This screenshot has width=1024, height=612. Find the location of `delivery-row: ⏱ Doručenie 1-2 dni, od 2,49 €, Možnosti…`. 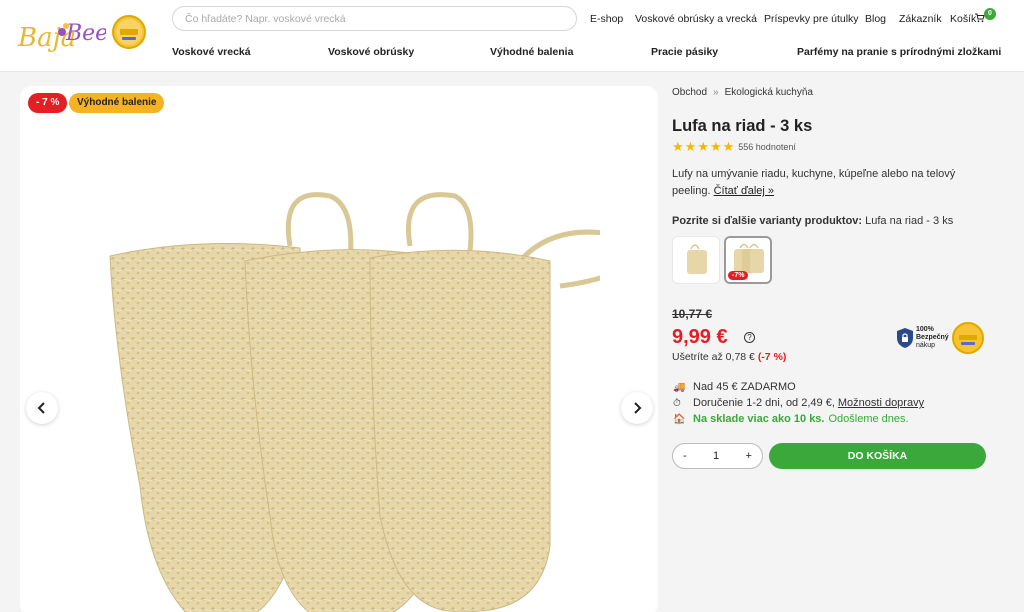

delivery-row: ⏱ Doručenie 1-2 dni, od 2,49 €, Možnosti… is located at coordinates (798, 403).